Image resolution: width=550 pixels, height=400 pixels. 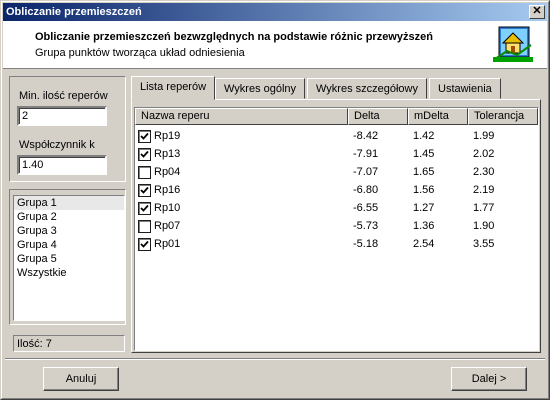 What do you see at coordinates (167, 154) in the screenshot?
I see `reper-name: Rp13` at bounding box center [167, 154].